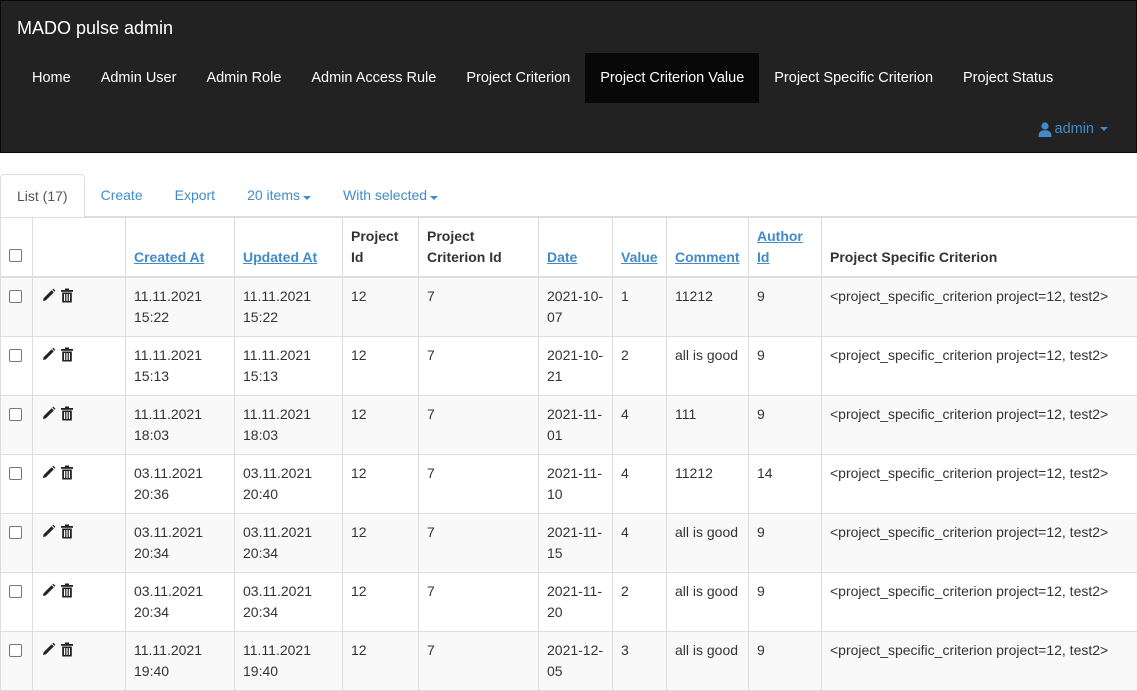  Describe the element at coordinates (169, 257) in the screenshot. I see `sort-created-at: Created At` at that location.